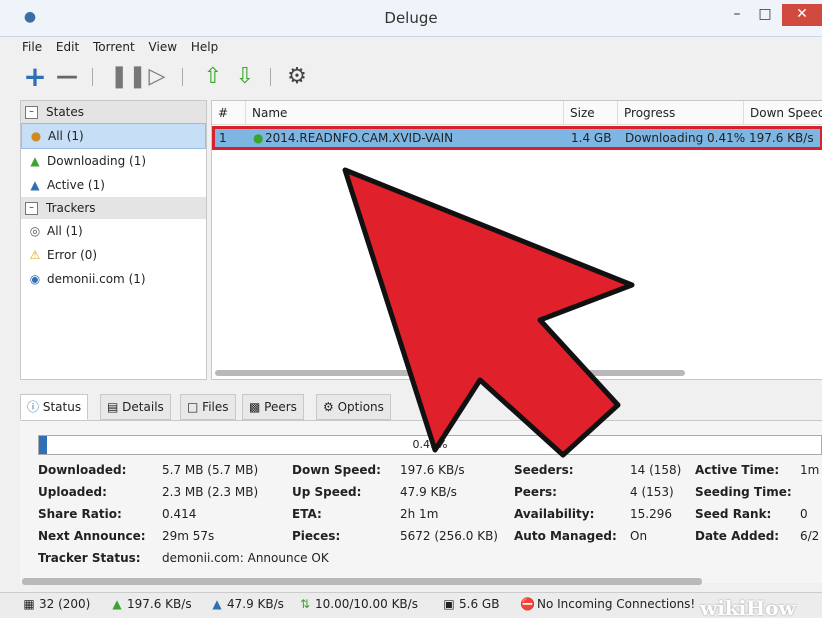  I want to click on wikihow-watermark: wikiHow, so click(748, 607).